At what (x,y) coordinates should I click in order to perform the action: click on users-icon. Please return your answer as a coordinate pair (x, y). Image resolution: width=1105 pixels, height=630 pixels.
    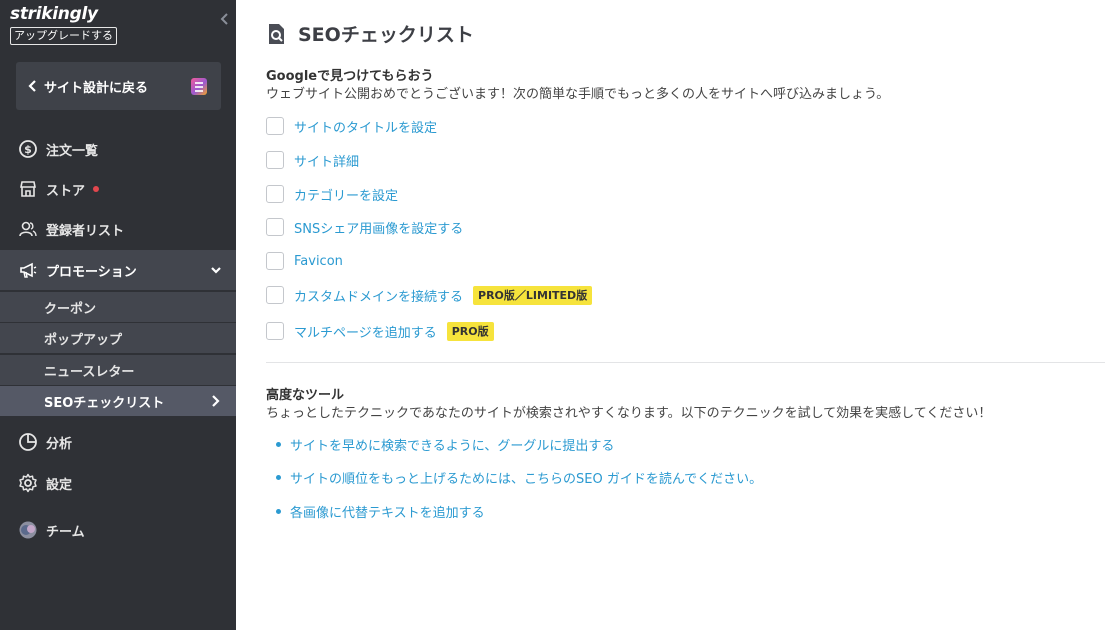
    Looking at the image, I should click on (28, 229).